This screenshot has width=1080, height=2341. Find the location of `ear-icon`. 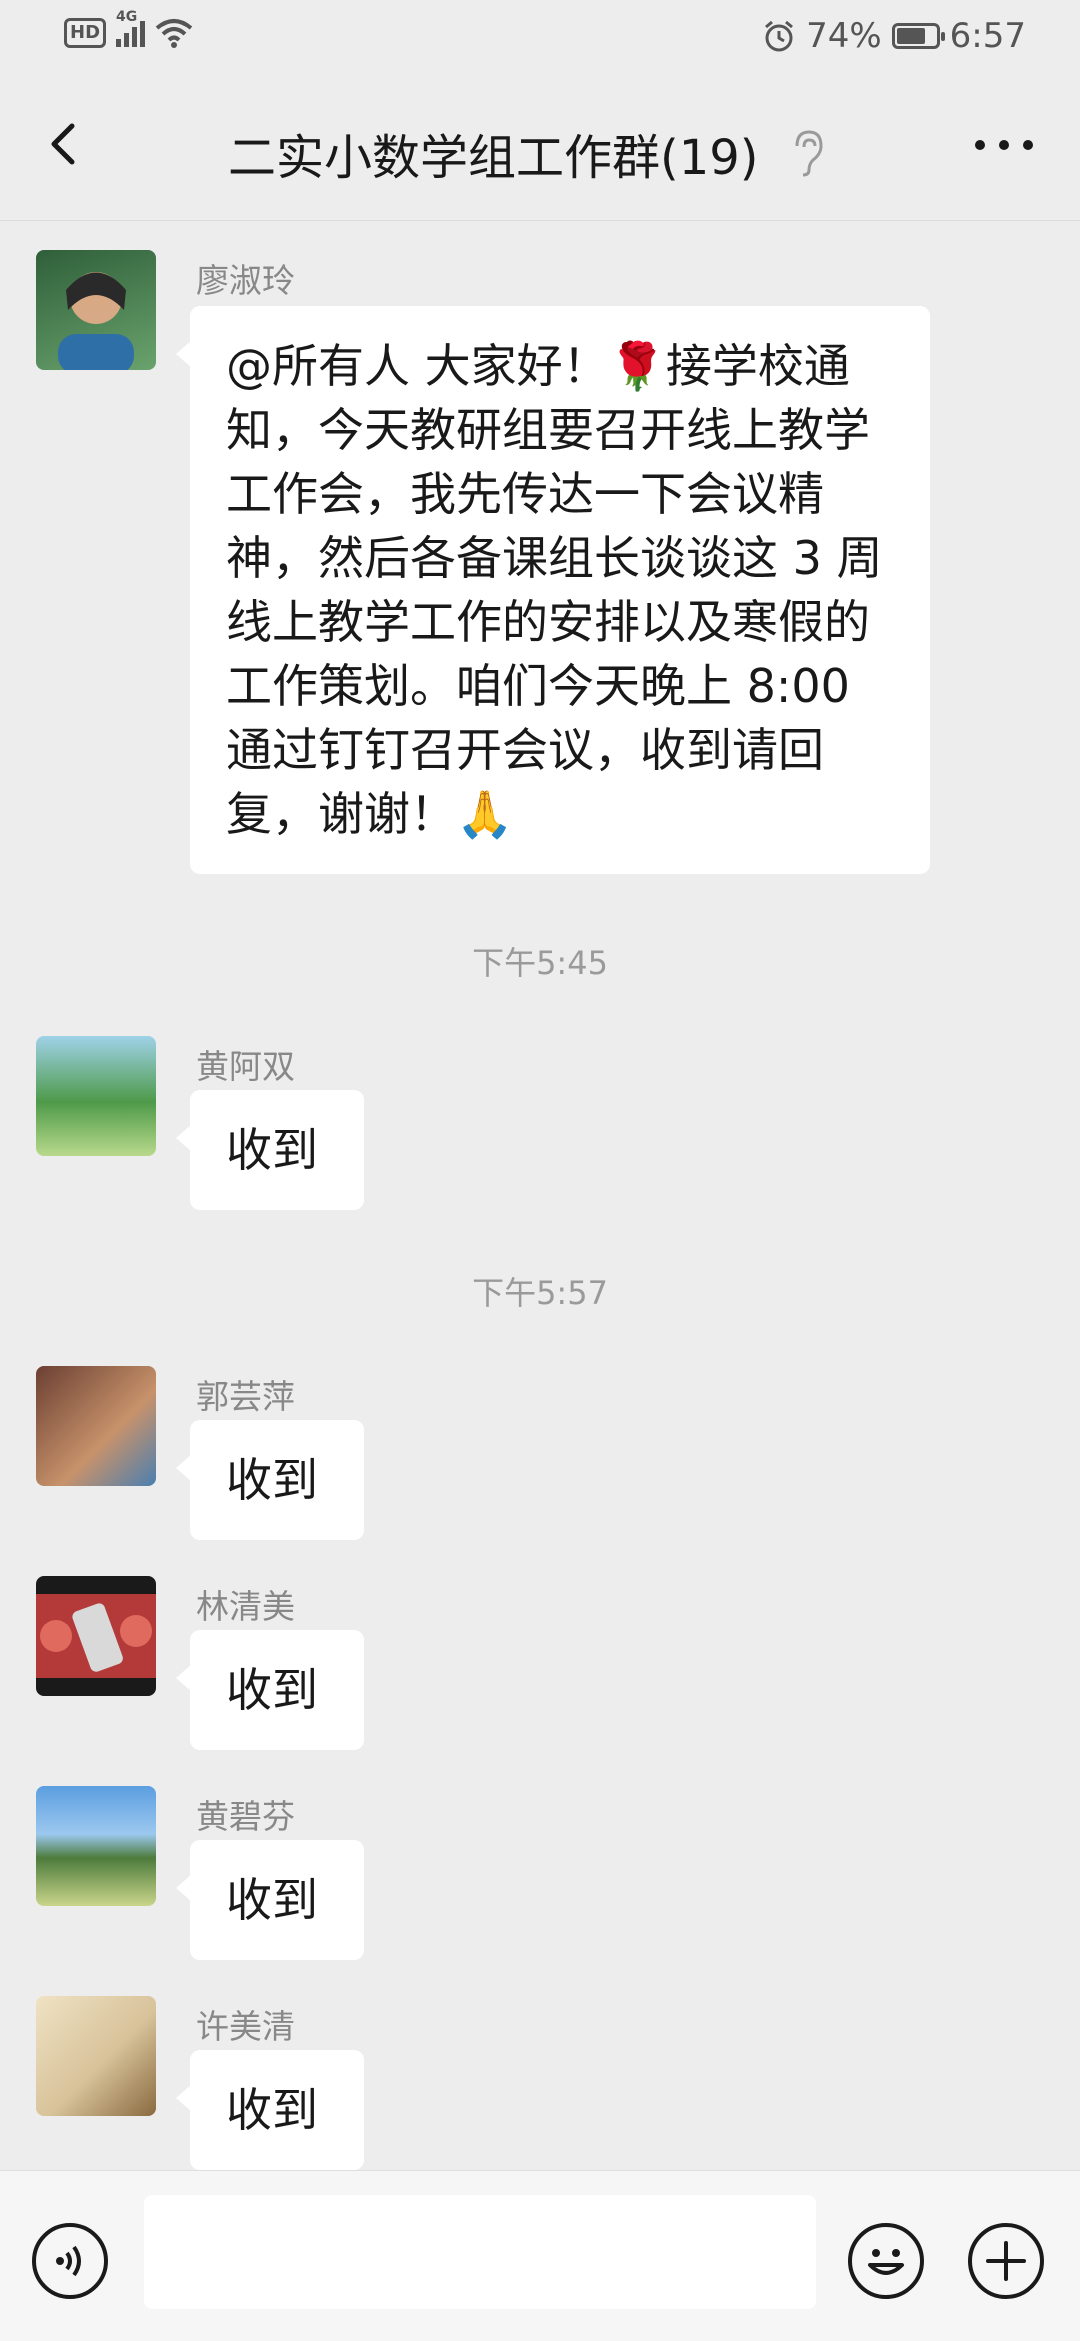

ear-icon is located at coordinates (809, 153).